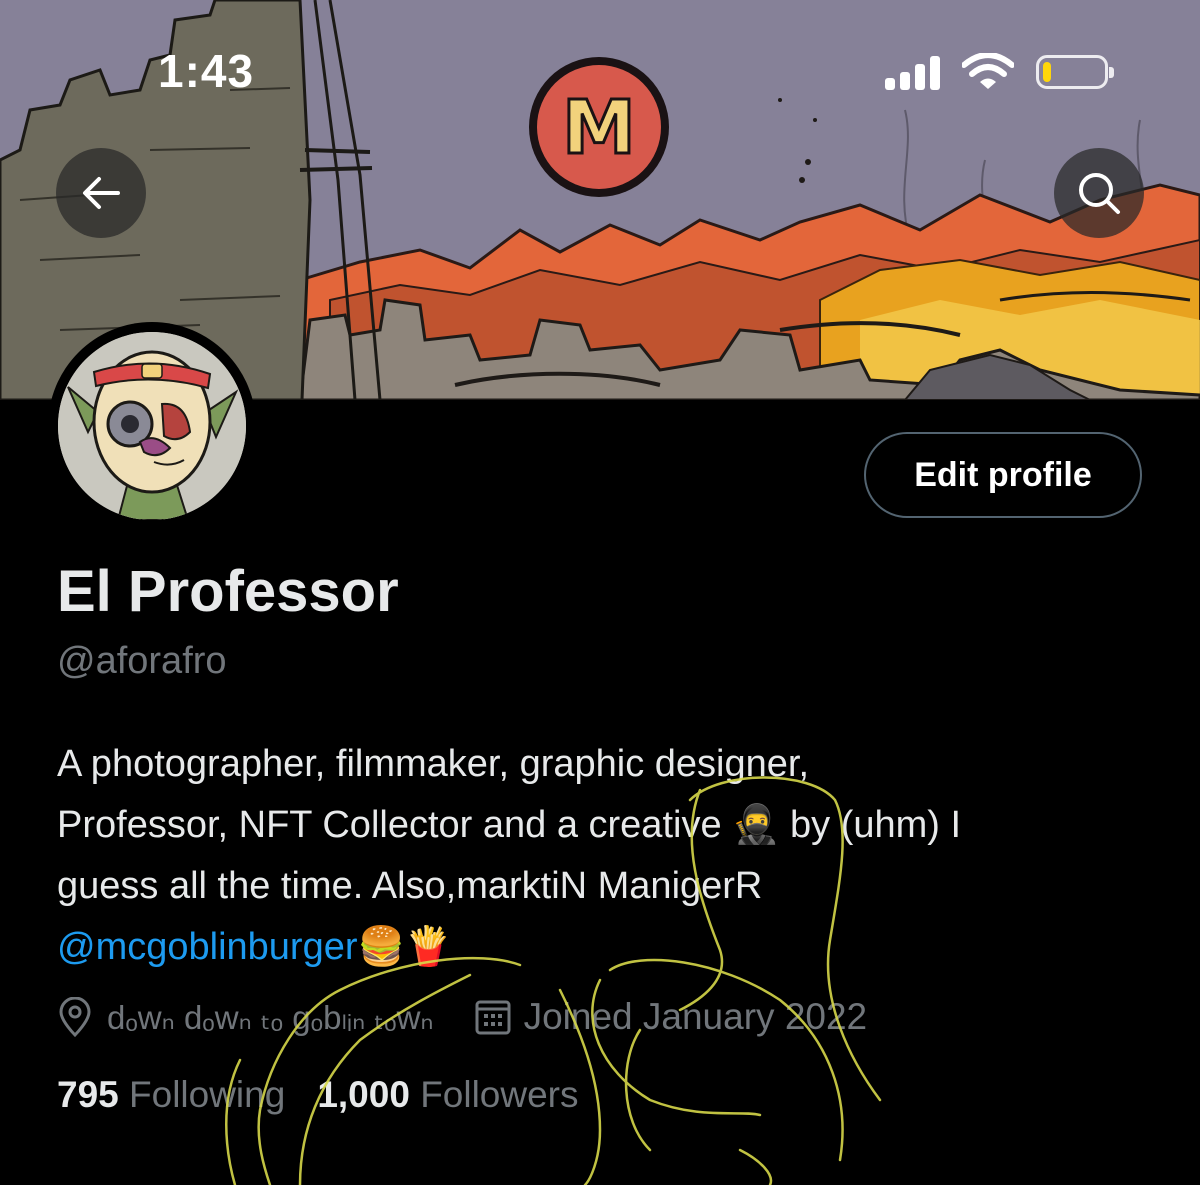 Image resolution: width=1200 pixels, height=1185 pixels. Describe the element at coordinates (75, 1017) in the screenshot. I see `location-pin-icon` at that location.